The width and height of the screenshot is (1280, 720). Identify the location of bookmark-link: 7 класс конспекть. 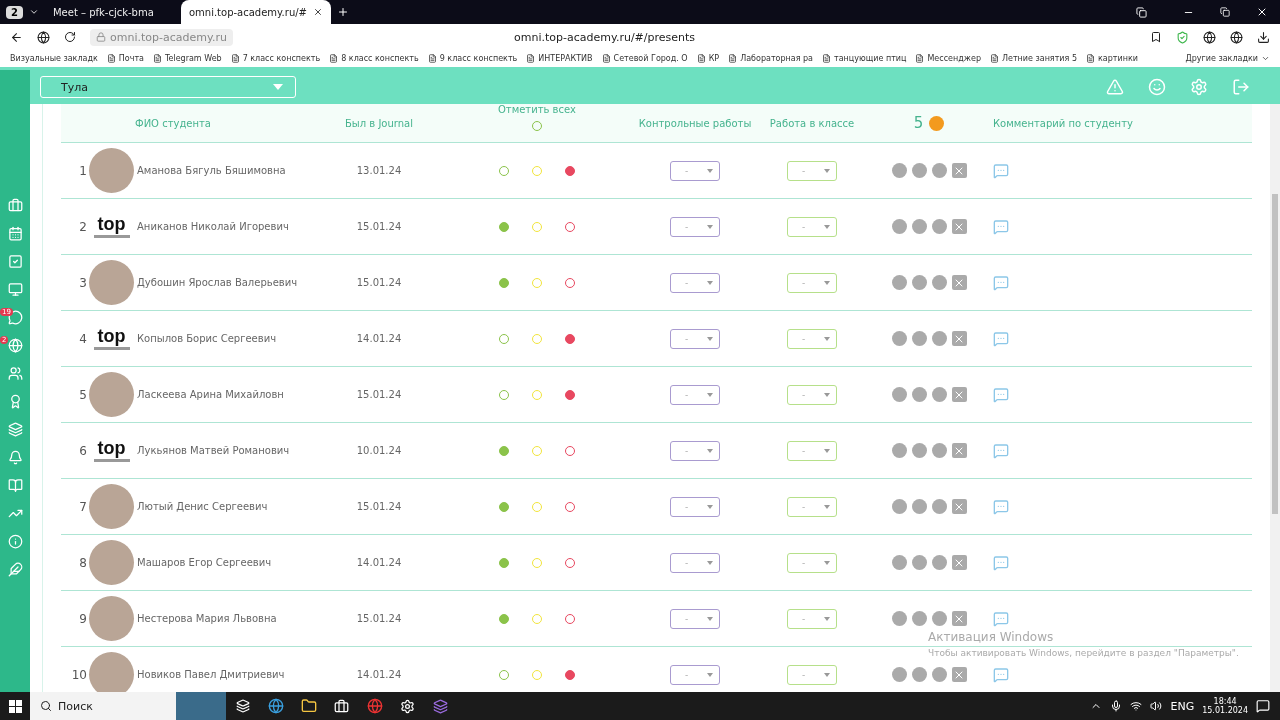
(275, 58).